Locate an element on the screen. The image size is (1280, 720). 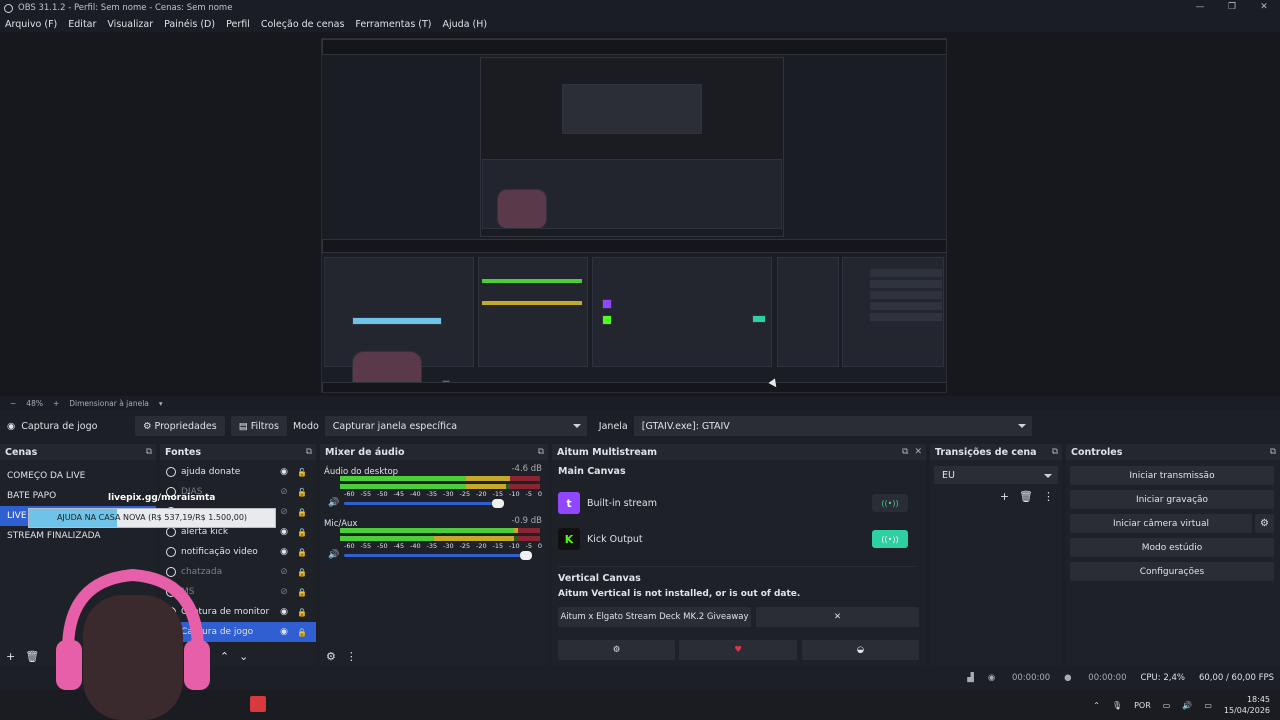
controls-header: Controles ⧉ is located at coordinates (1173, 452).